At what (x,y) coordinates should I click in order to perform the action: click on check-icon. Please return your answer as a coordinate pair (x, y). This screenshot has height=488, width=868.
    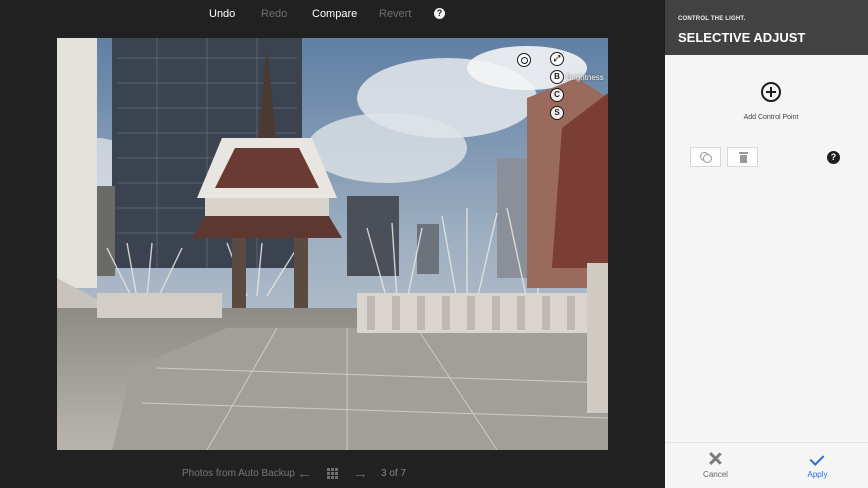
    Looking at the image, I should click on (818, 458).